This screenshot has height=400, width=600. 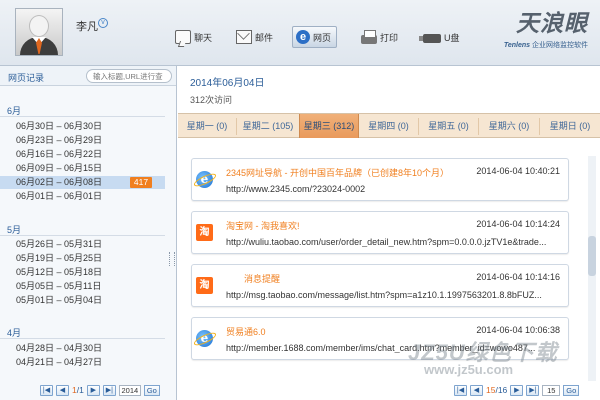 I want to click on toolbar-usb-label: U盘, so click(x=452, y=37).